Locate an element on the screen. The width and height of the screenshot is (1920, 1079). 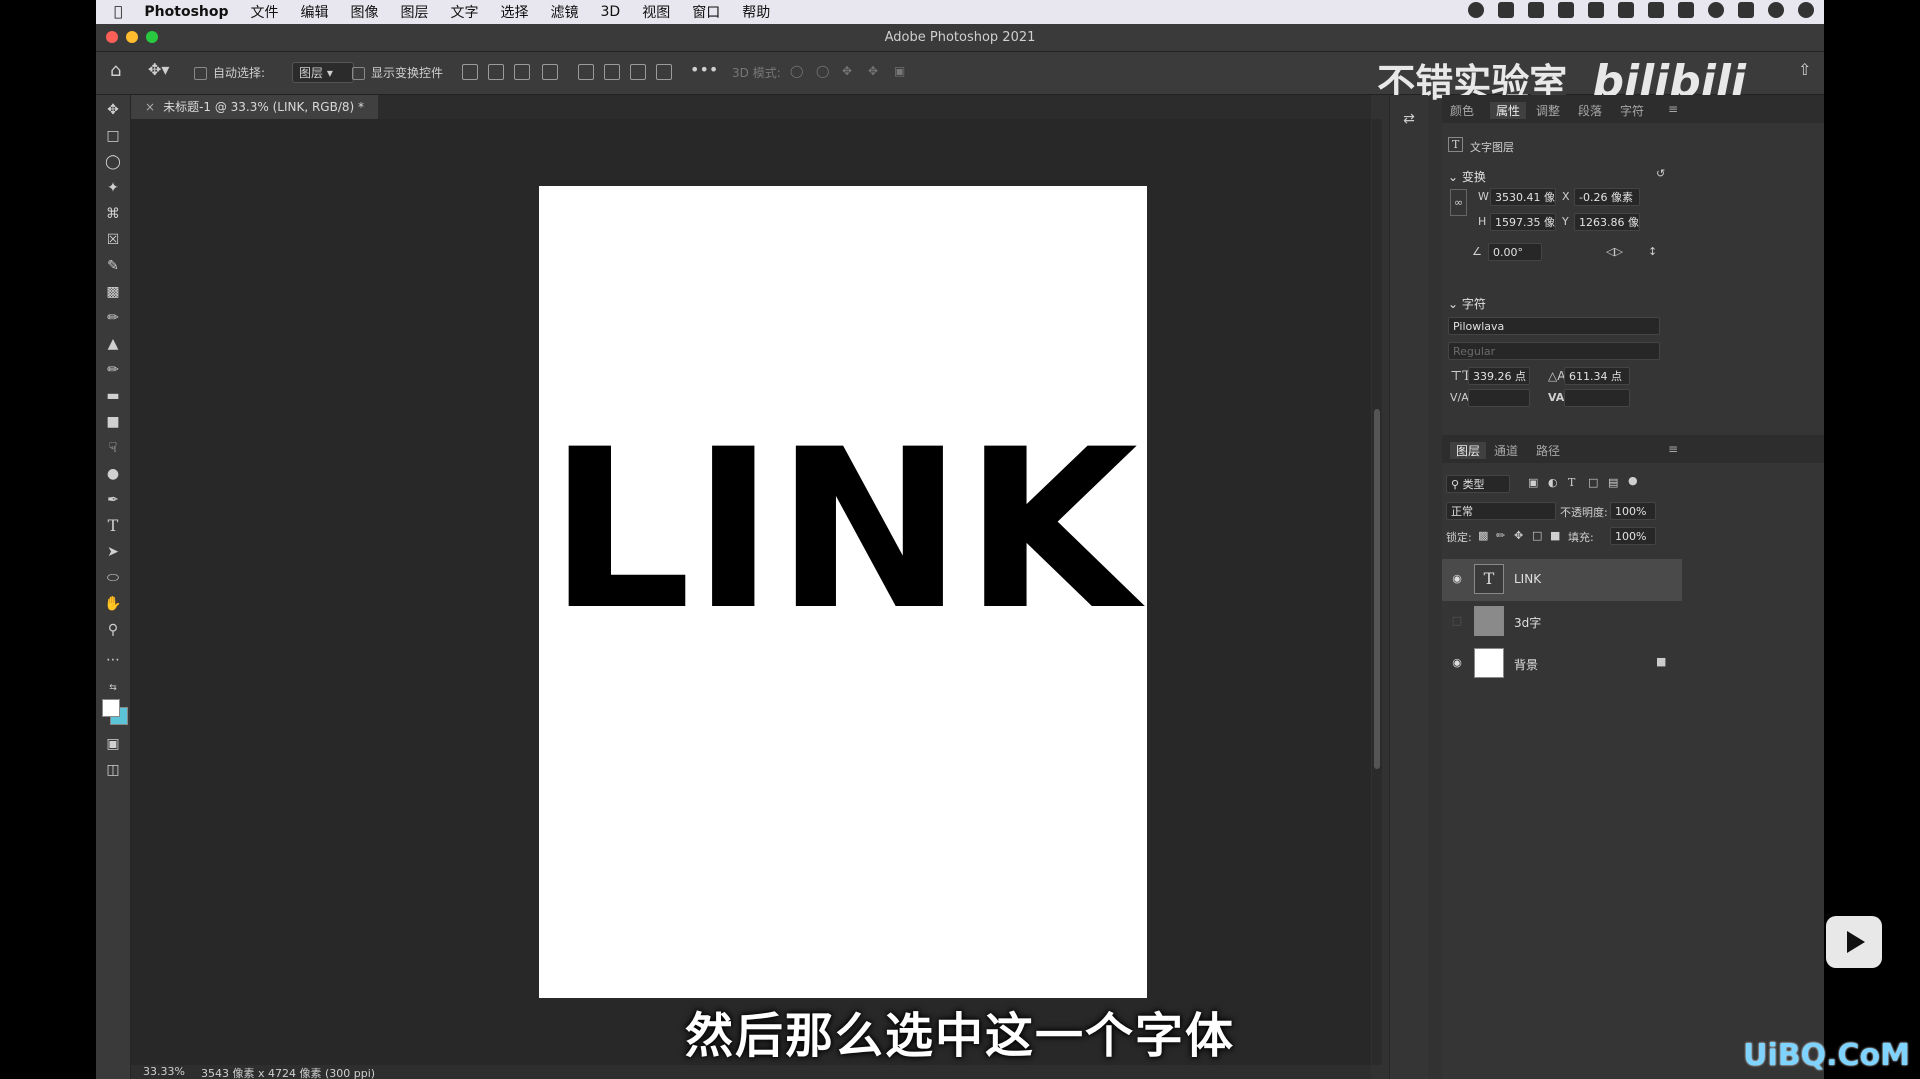
panel-menu-icon: ≡ is located at coordinates (1673, 109).